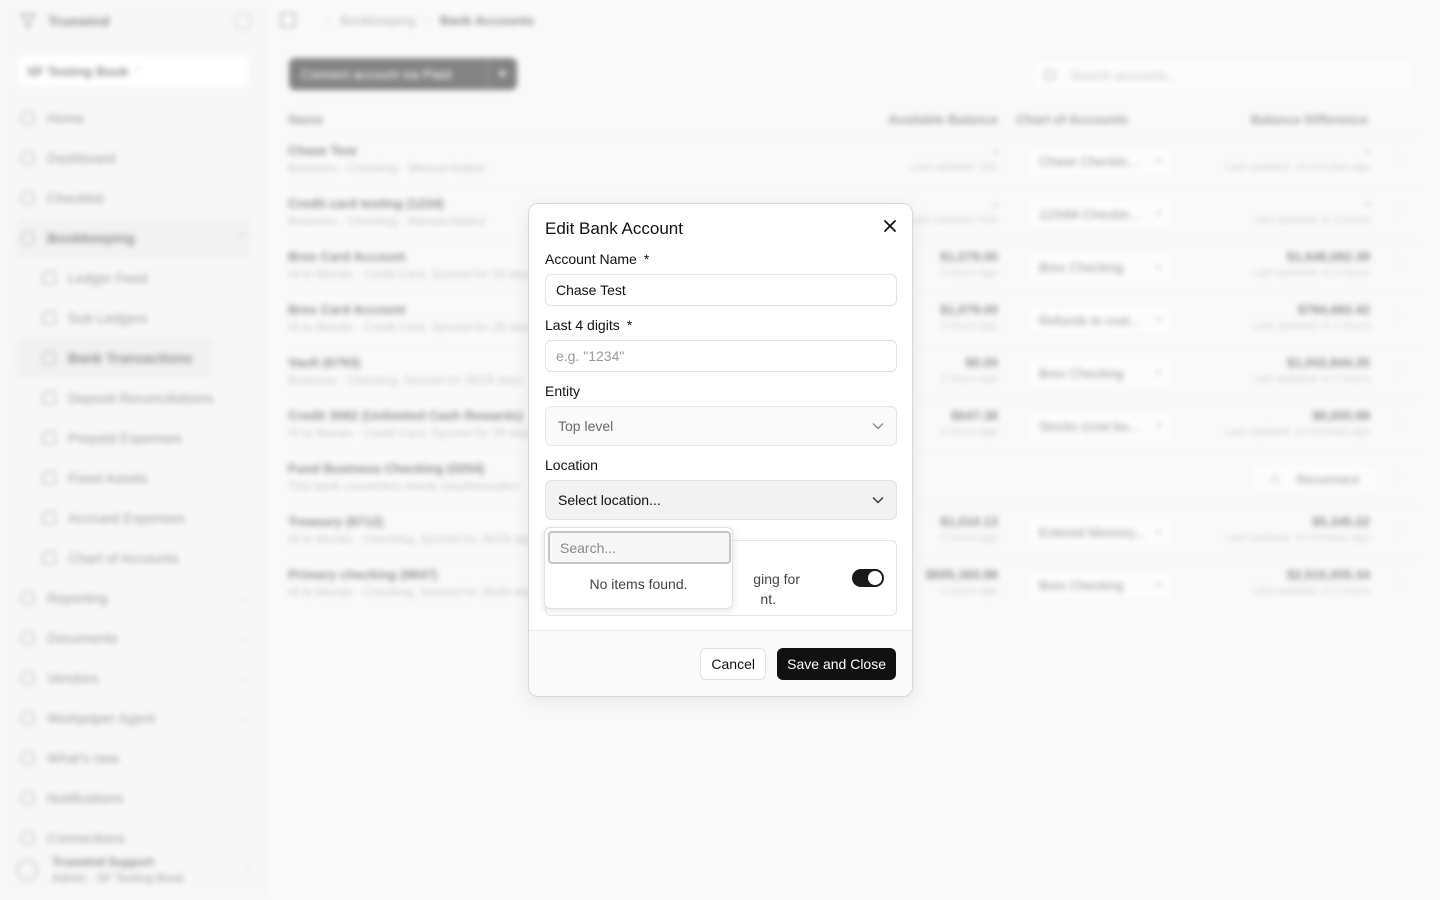 This screenshot has width=1440, height=900. I want to click on entity-value: Top level, so click(586, 426).